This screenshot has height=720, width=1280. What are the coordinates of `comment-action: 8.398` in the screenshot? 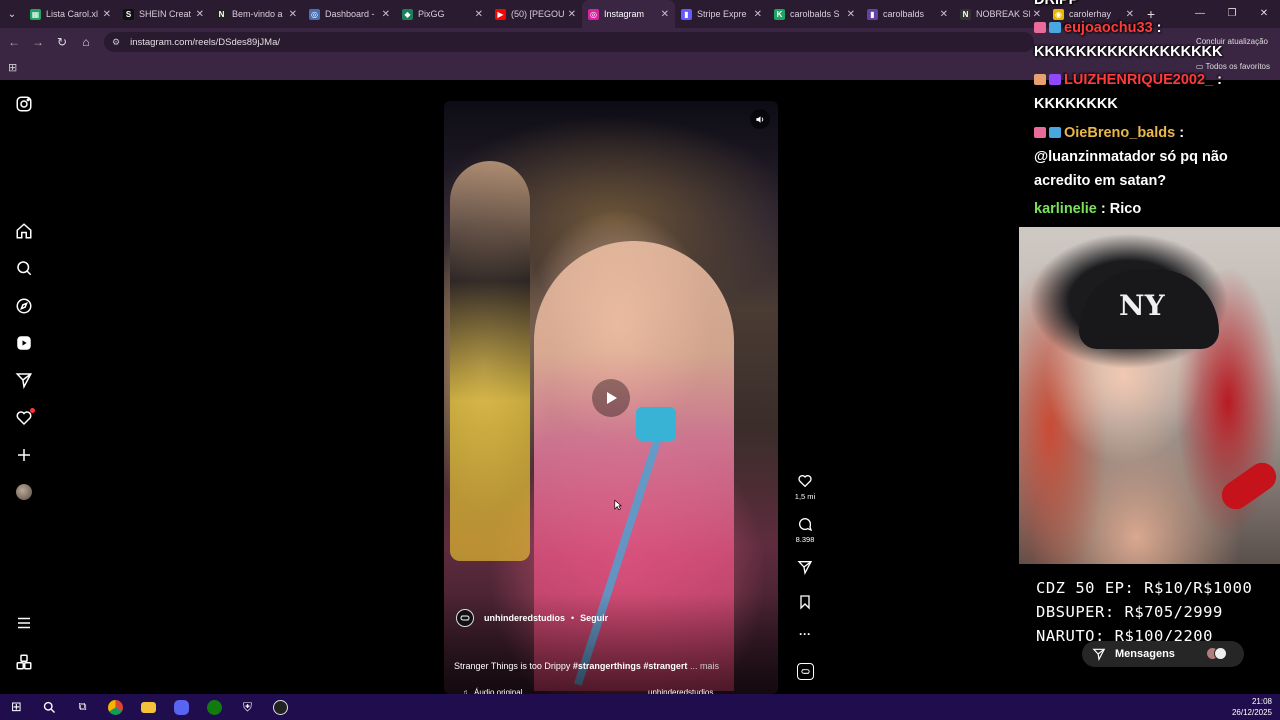 It's located at (805, 530).